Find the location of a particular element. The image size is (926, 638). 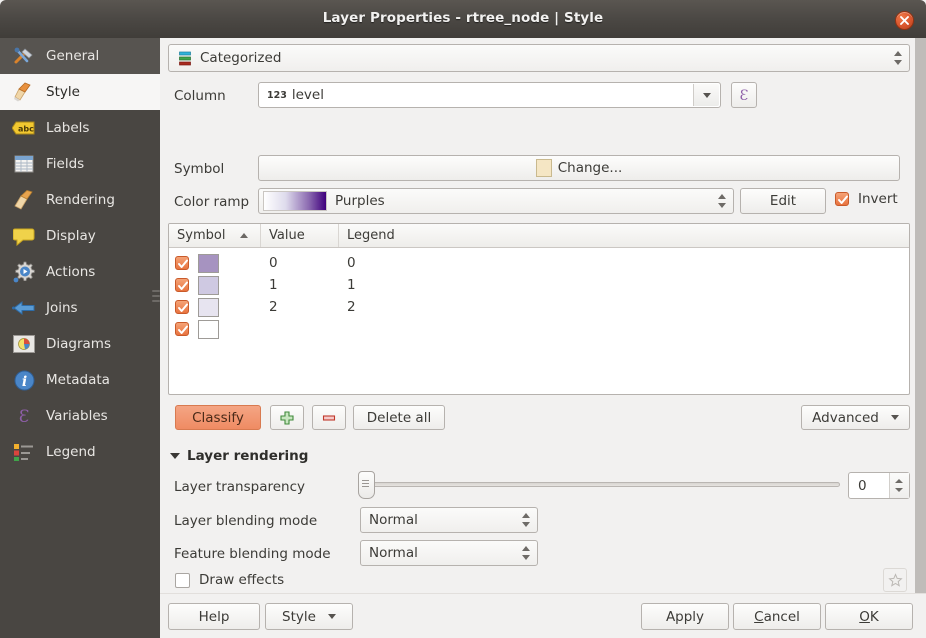

advanced-button: Advanced is located at coordinates (855, 417).